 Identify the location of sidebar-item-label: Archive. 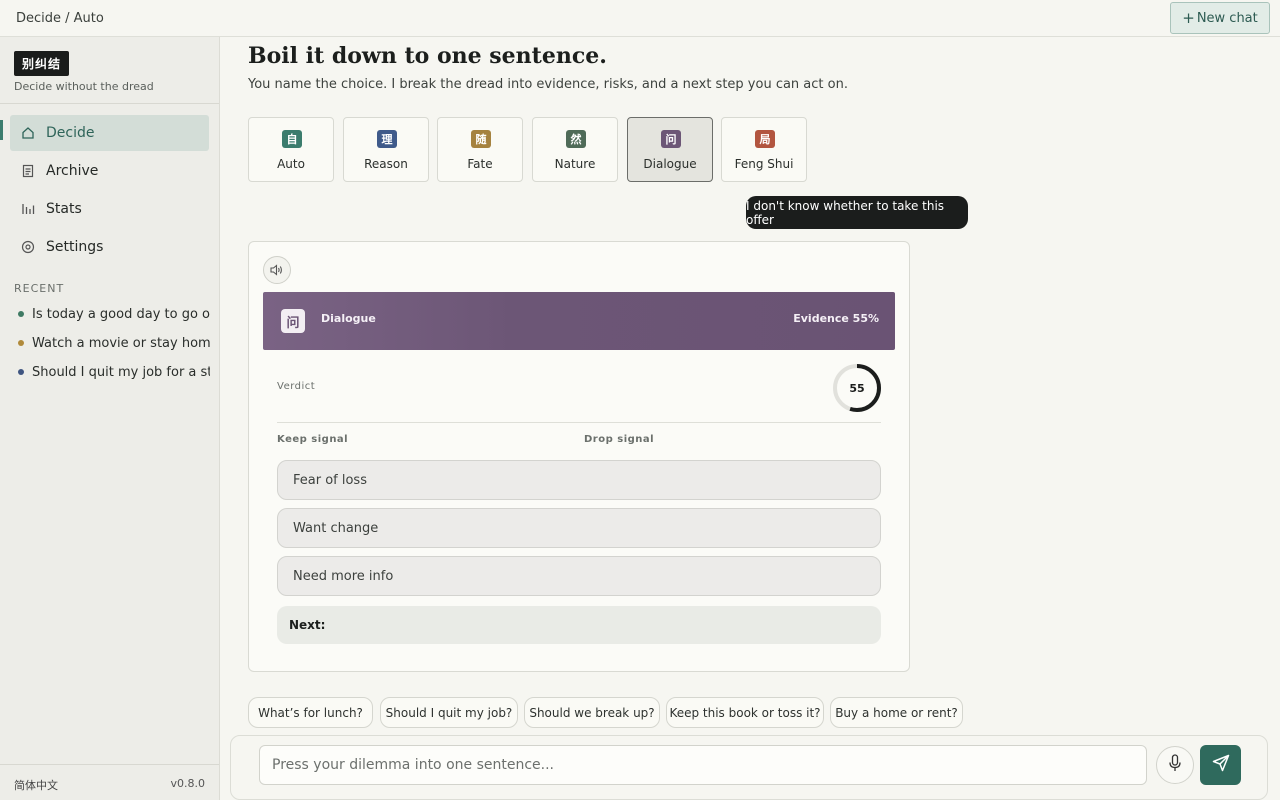
(72, 171).